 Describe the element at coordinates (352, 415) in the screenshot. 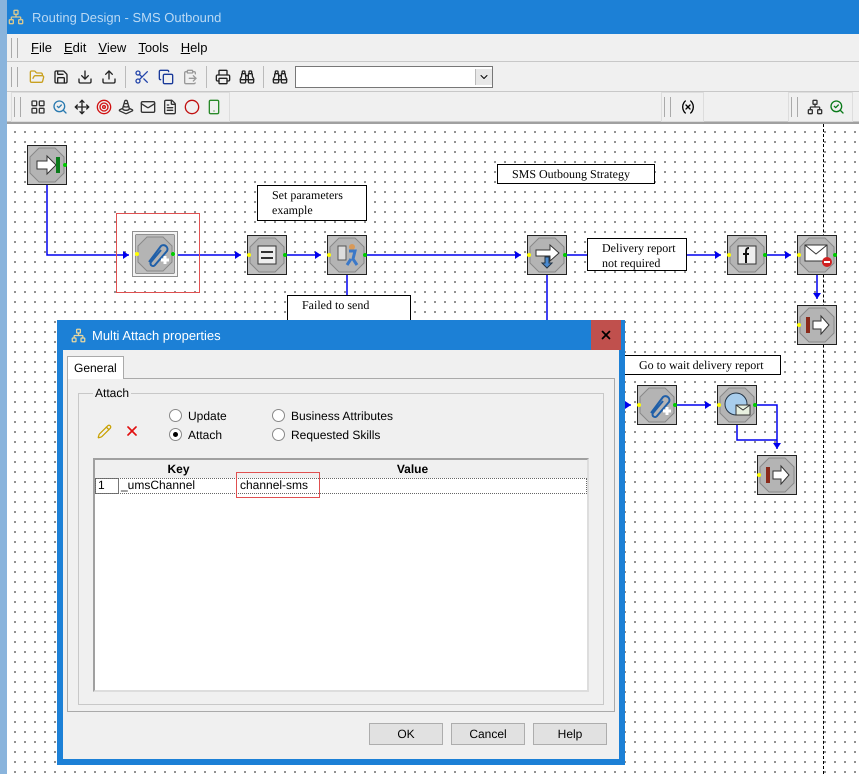

I see `radio-option: Business Attributes` at that location.